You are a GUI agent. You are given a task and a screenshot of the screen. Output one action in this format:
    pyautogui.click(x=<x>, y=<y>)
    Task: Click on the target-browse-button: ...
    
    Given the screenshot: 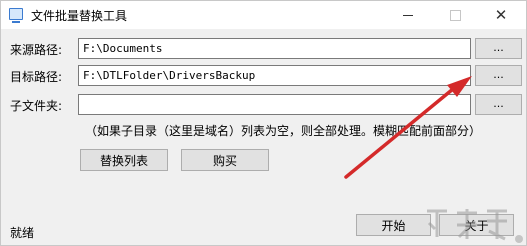 What is the action you would take?
    pyautogui.click(x=498, y=75)
    